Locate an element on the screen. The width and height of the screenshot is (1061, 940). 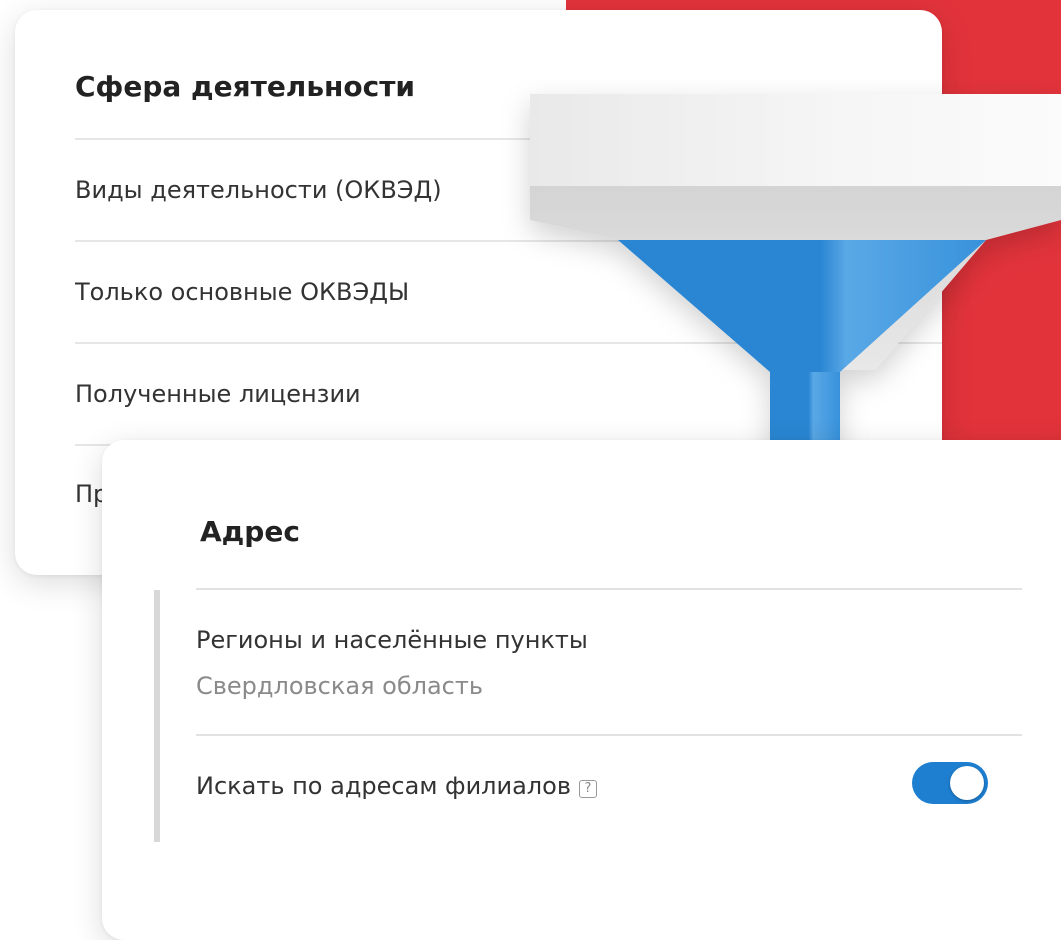
branches-toggle is located at coordinates (950, 783).